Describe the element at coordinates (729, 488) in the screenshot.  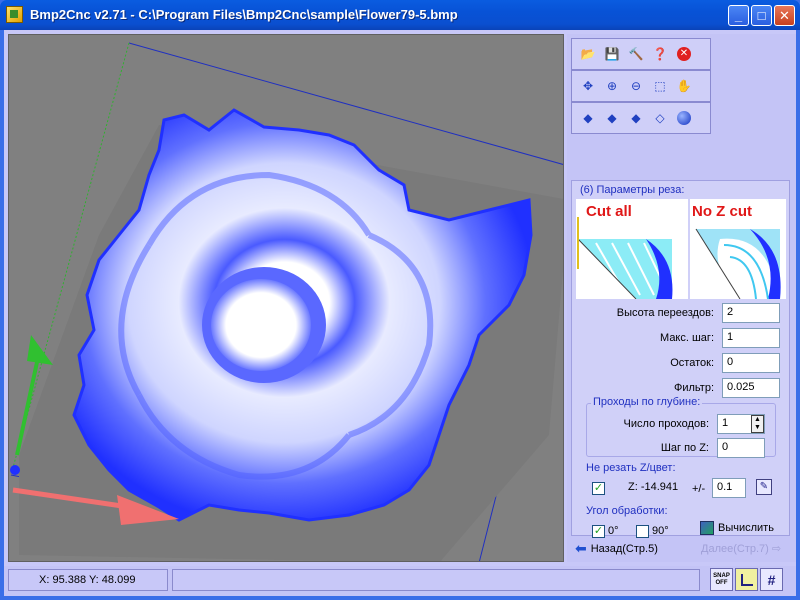
I see `tolerance-input: 0.1` at that location.